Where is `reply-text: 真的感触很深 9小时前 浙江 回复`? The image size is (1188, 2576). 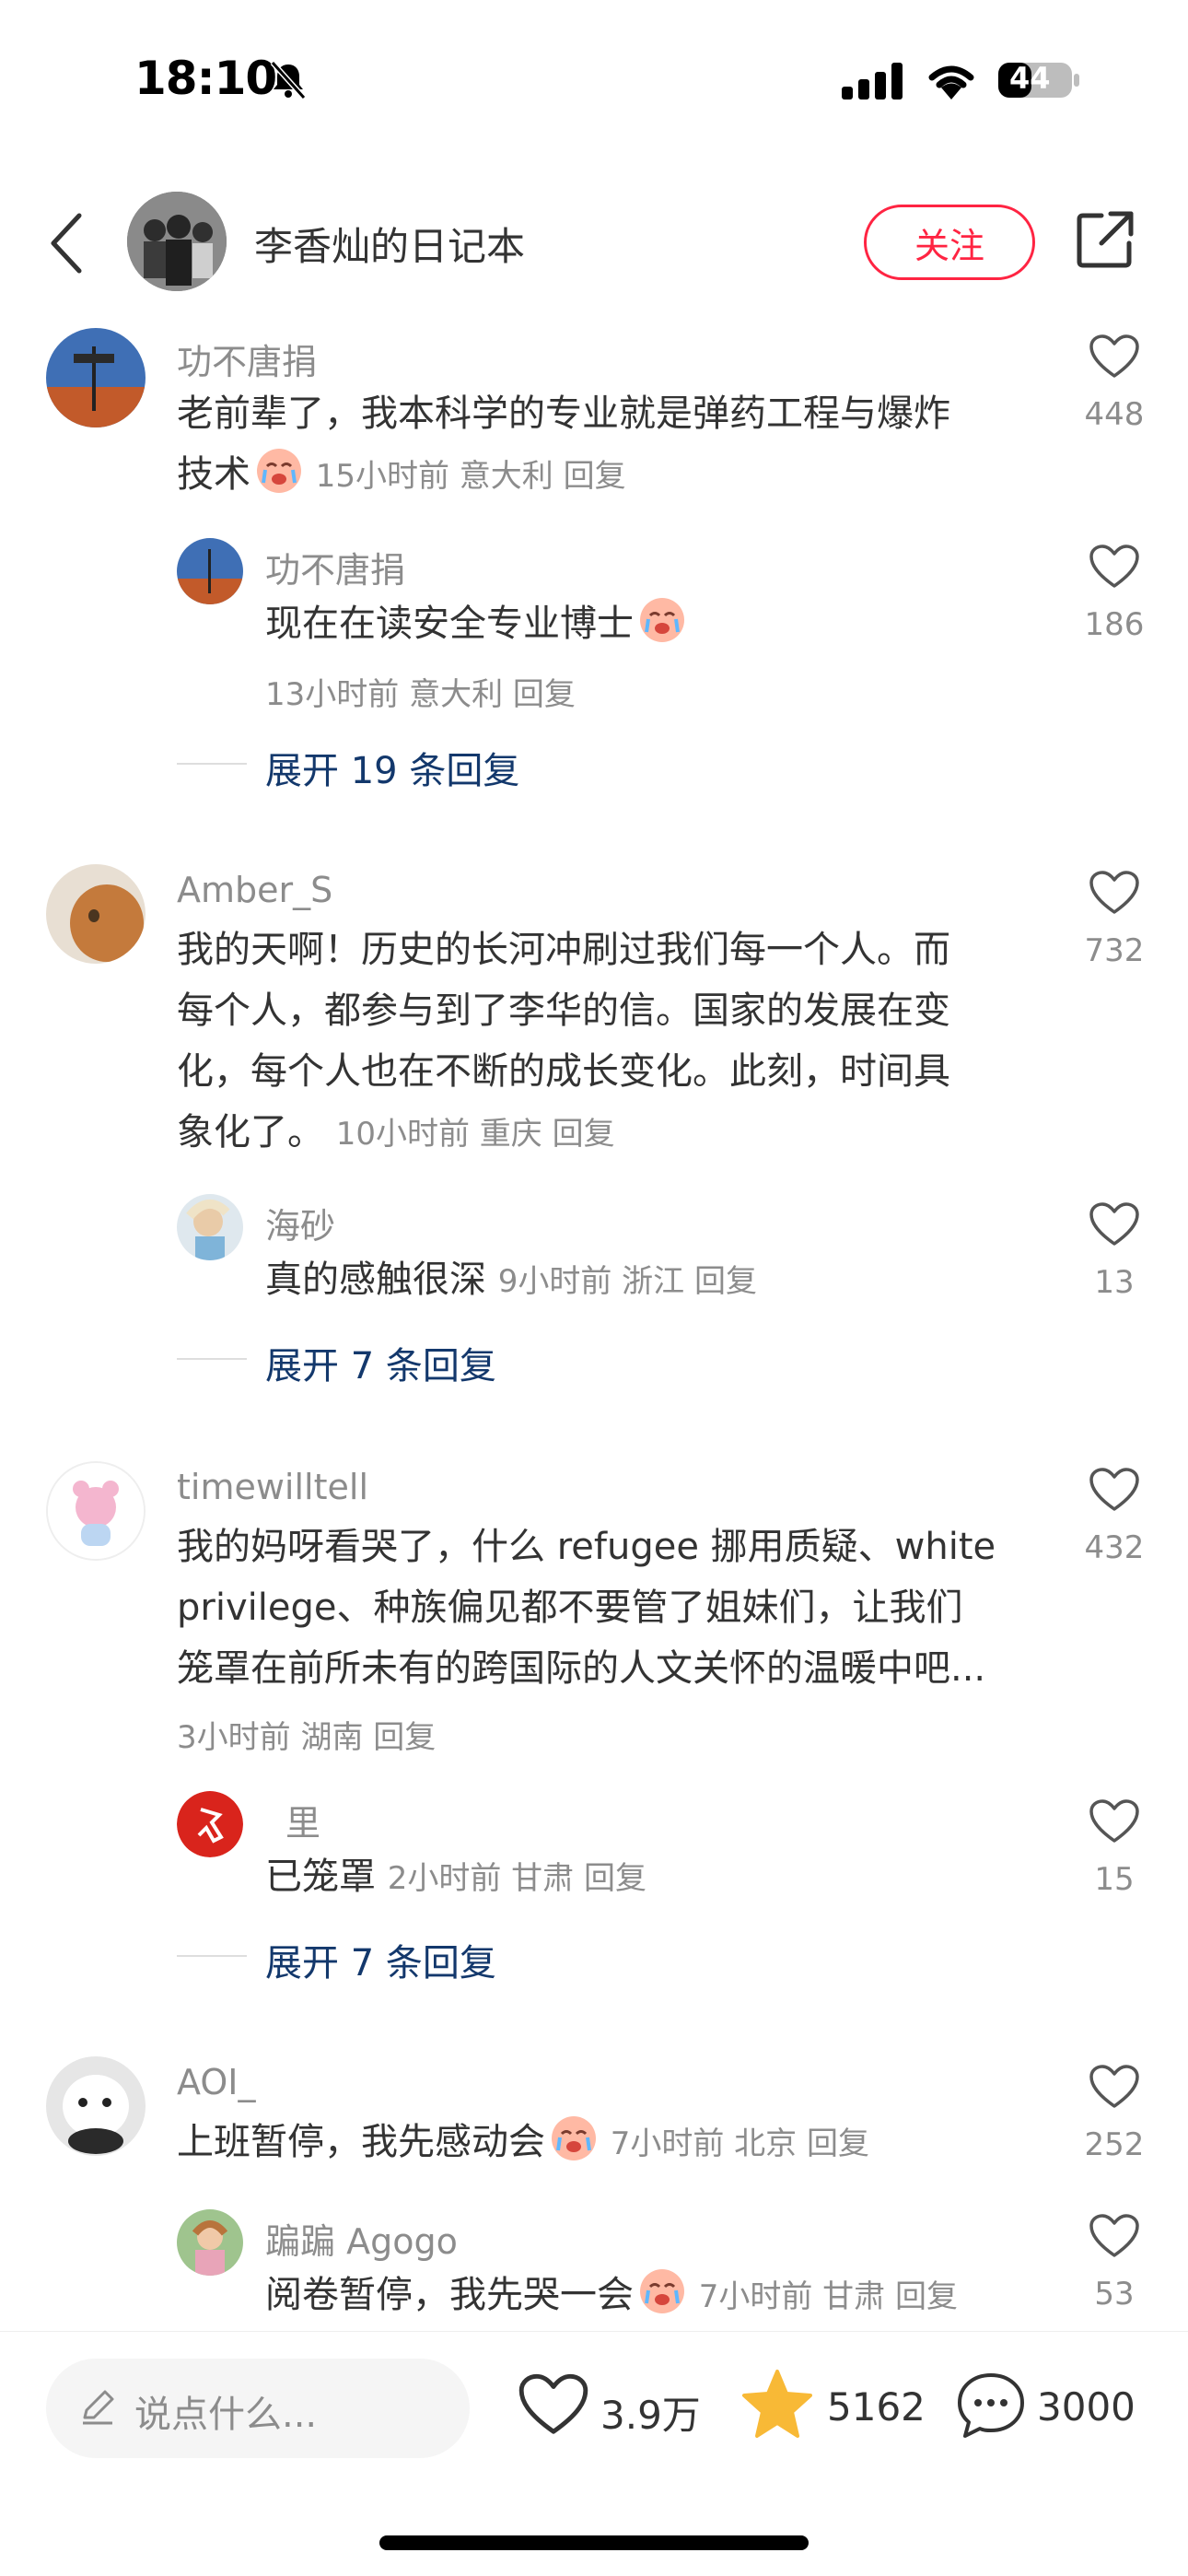 reply-text: 真的感触很深 9小时前 浙江 回复 is located at coordinates (511, 1280).